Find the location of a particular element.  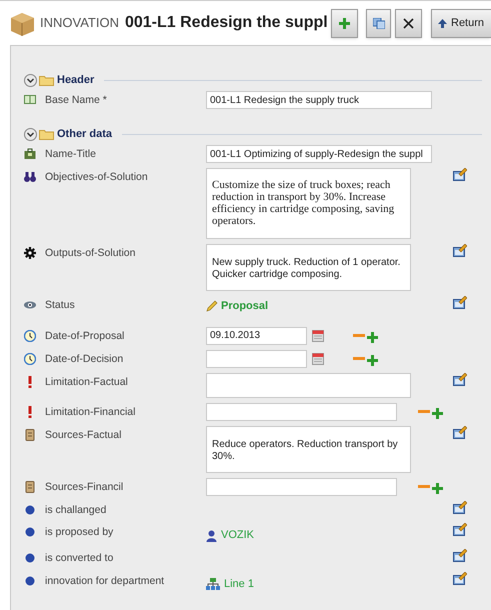

pencil-icon is located at coordinates (212, 306).